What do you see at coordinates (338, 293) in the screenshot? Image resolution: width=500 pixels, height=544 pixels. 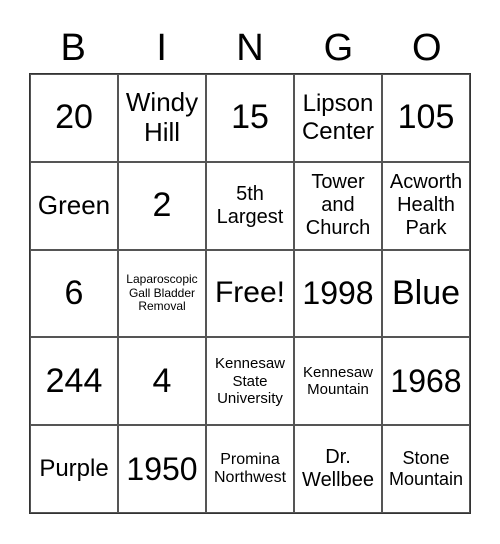 I see `bingo-cell: 1998` at bounding box center [338, 293].